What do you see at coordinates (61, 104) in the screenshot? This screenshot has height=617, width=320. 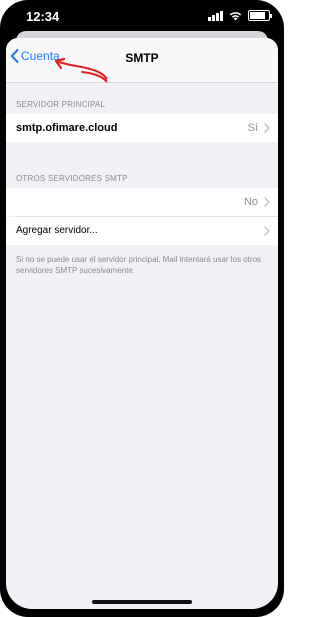 I see `primary-server-header: SERVIDOR PRINCIPAL` at bounding box center [61, 104].